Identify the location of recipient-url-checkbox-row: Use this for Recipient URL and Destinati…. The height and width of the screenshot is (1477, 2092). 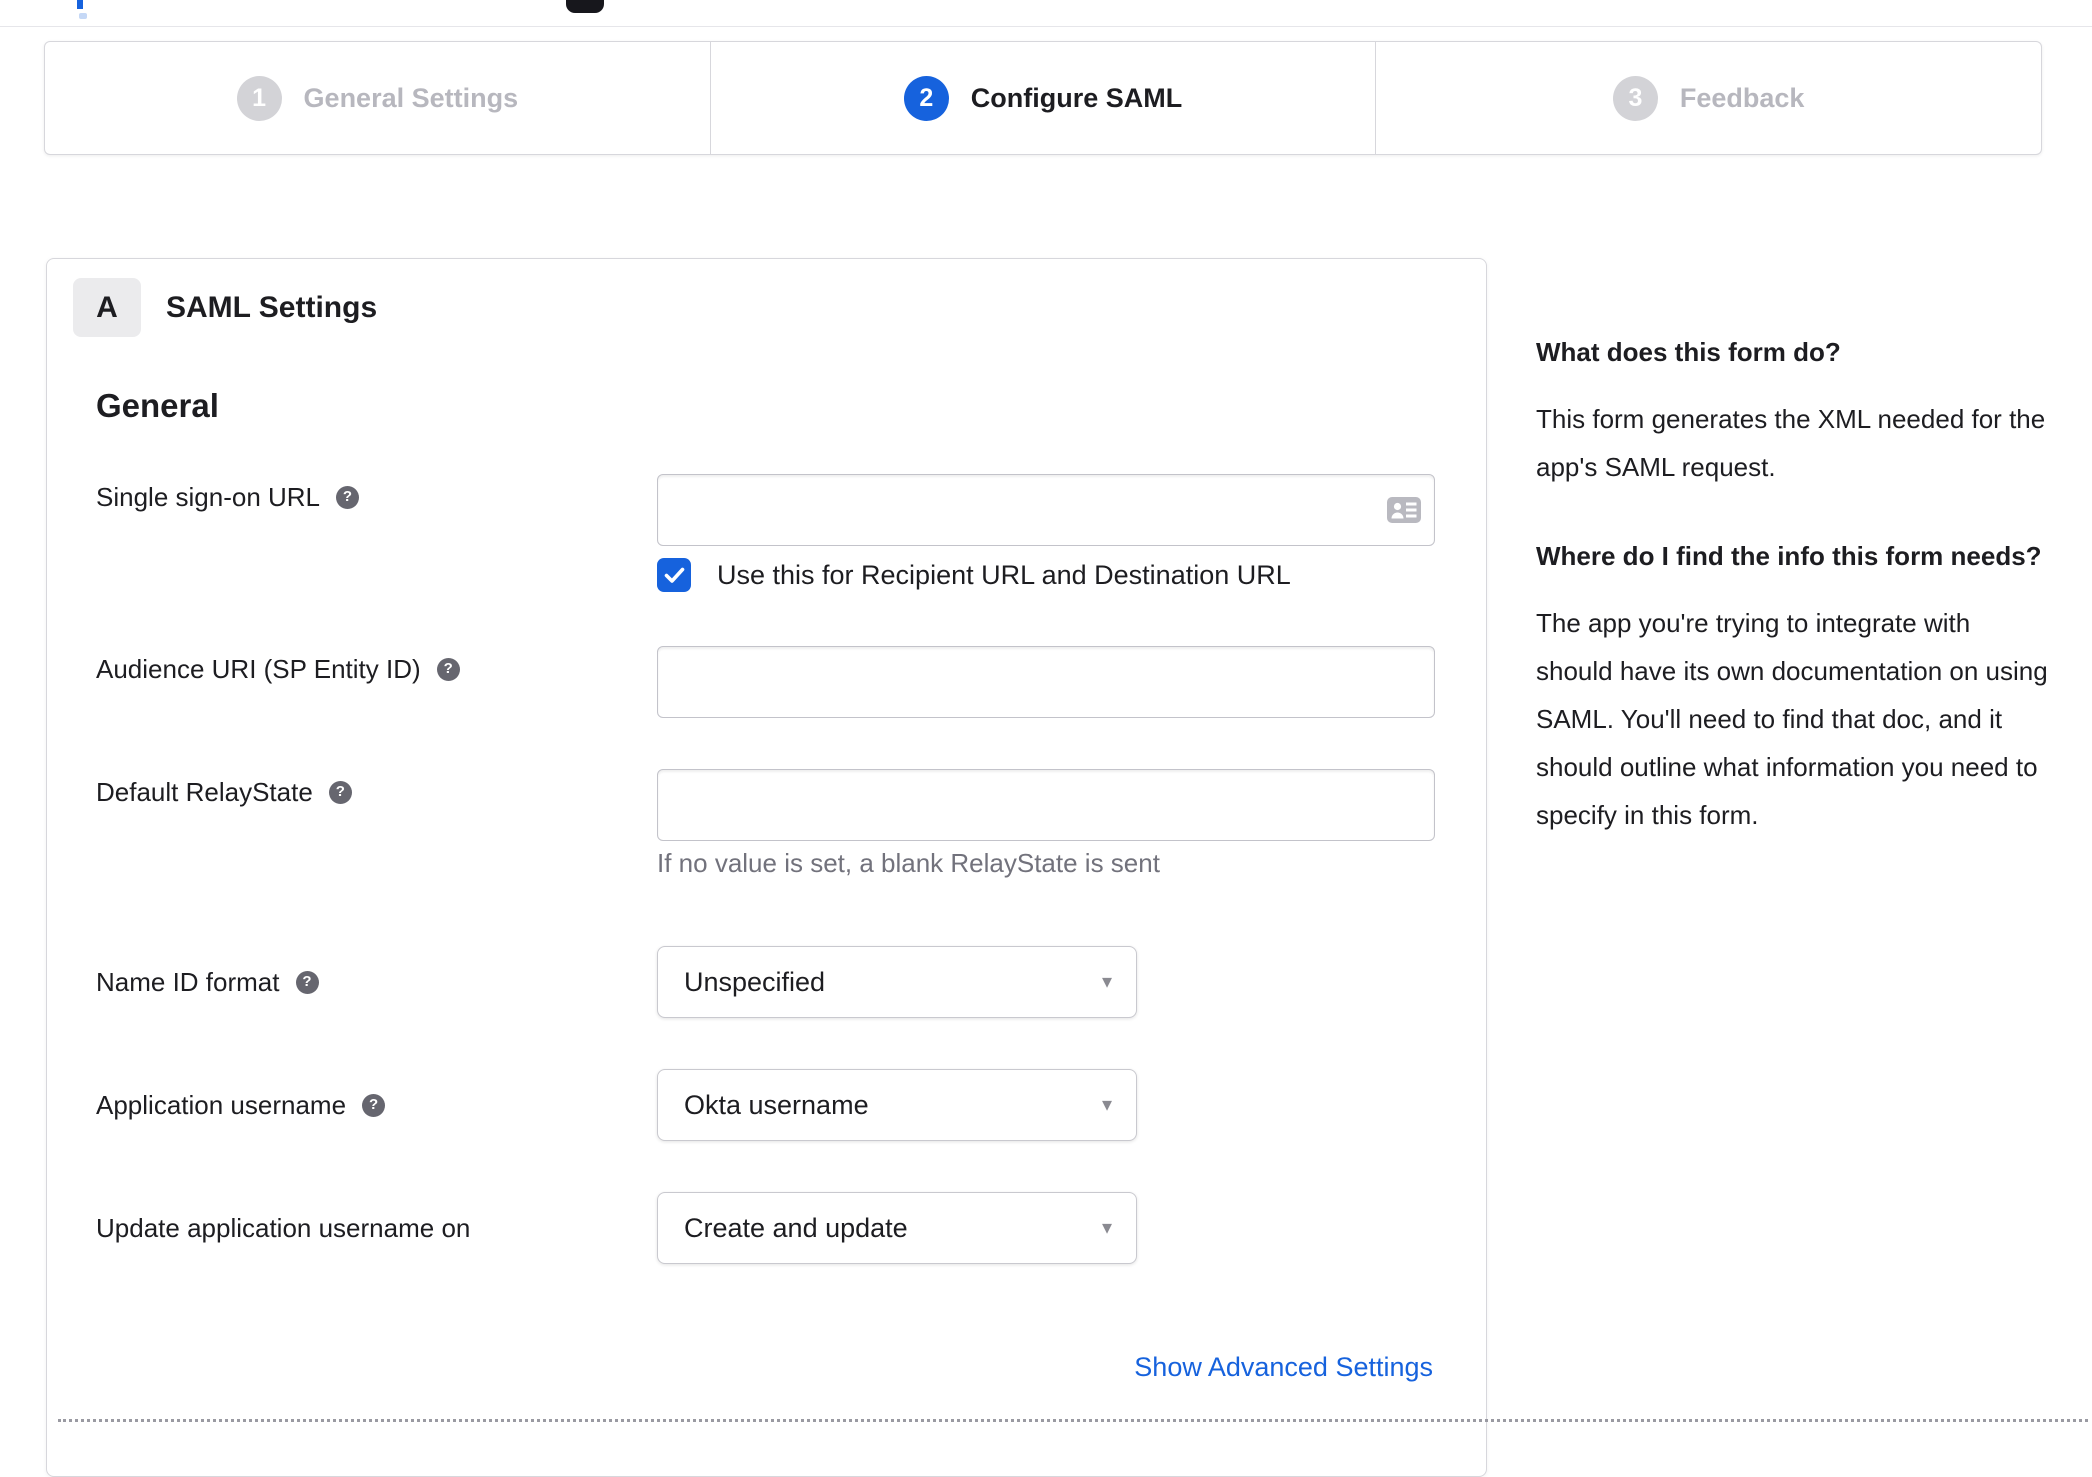
(974, 575).